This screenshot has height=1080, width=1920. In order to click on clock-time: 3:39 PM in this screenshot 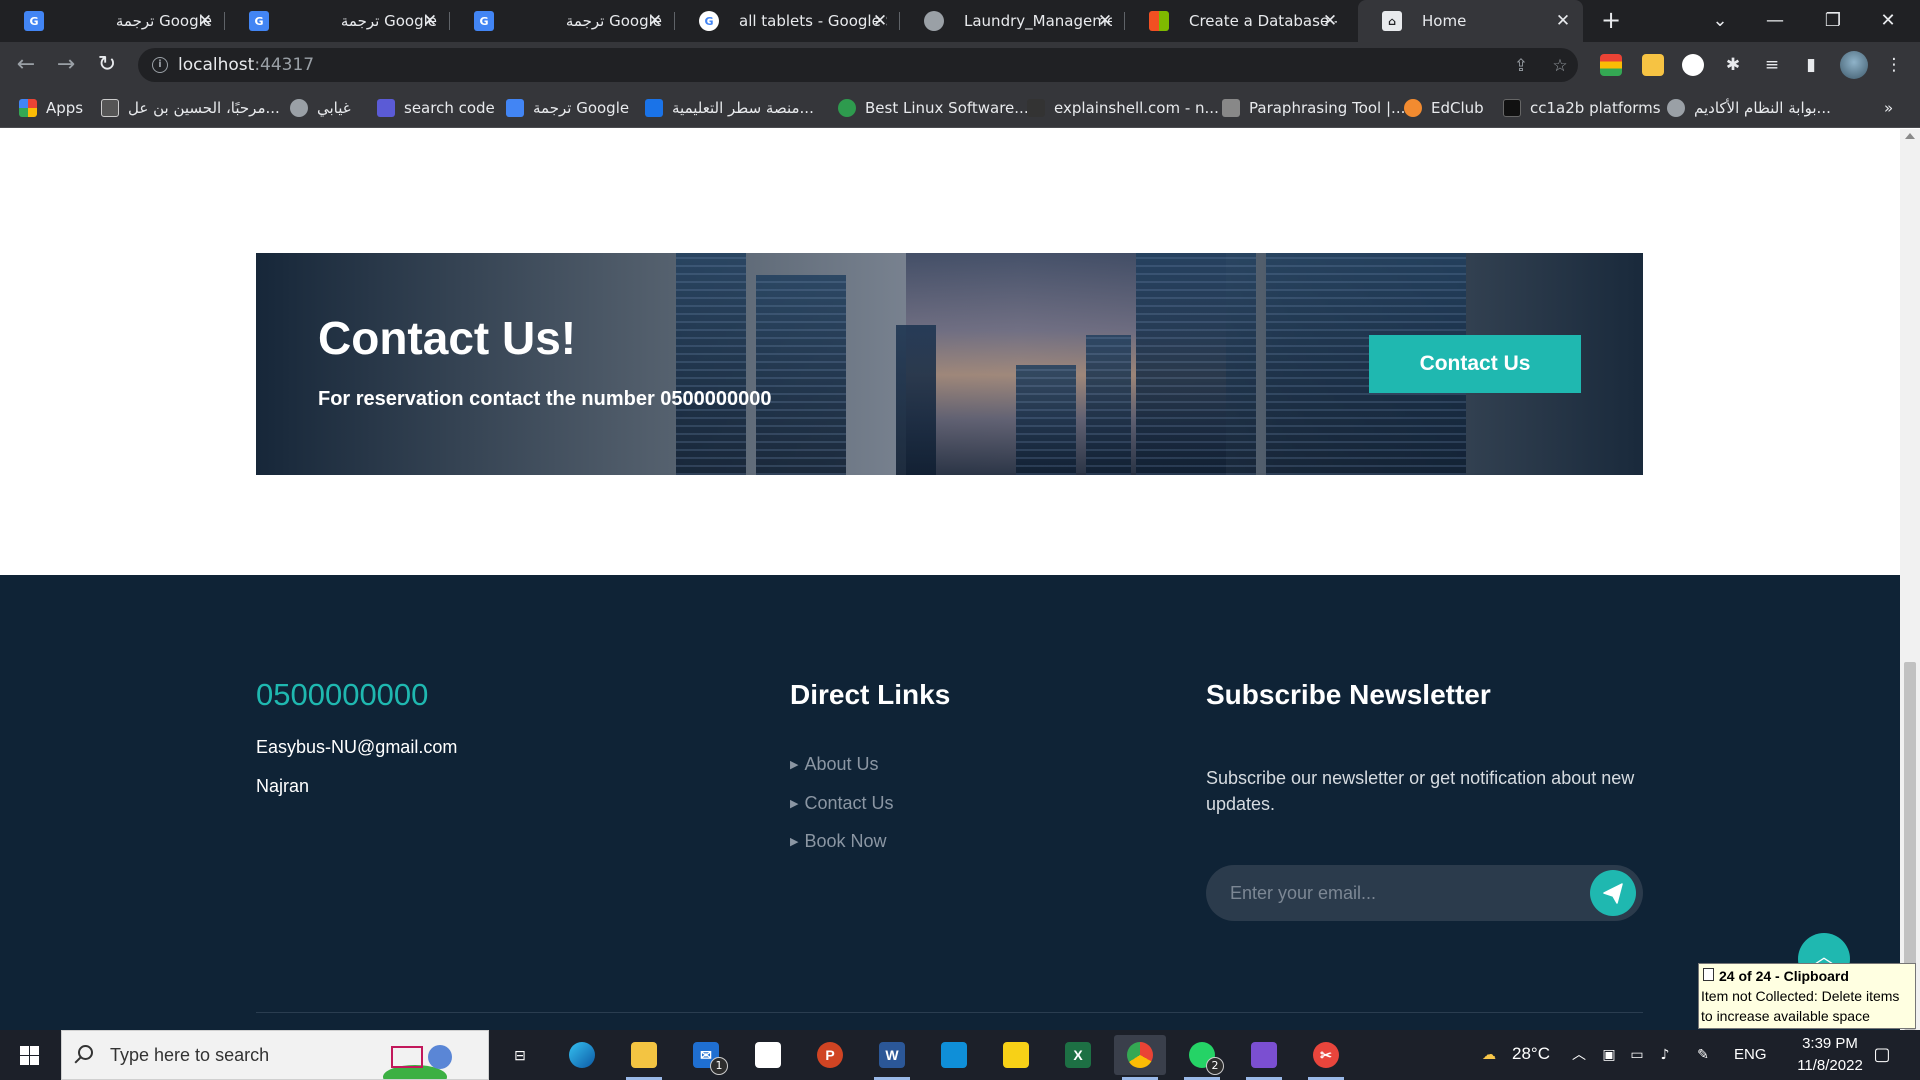, I will do `click(1830, 1043)`.